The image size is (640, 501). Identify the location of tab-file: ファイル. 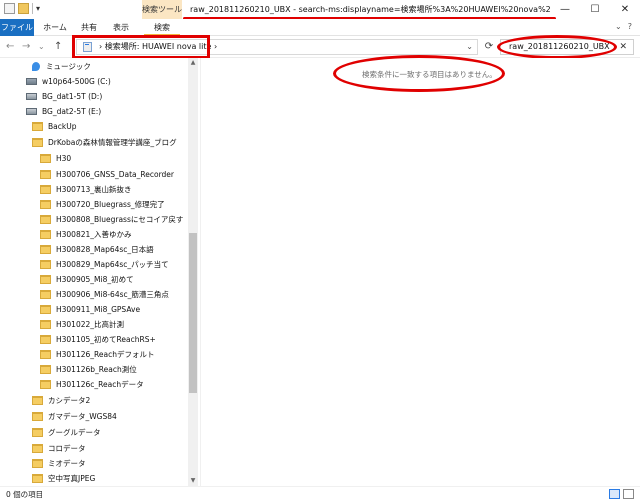
(17, 27).